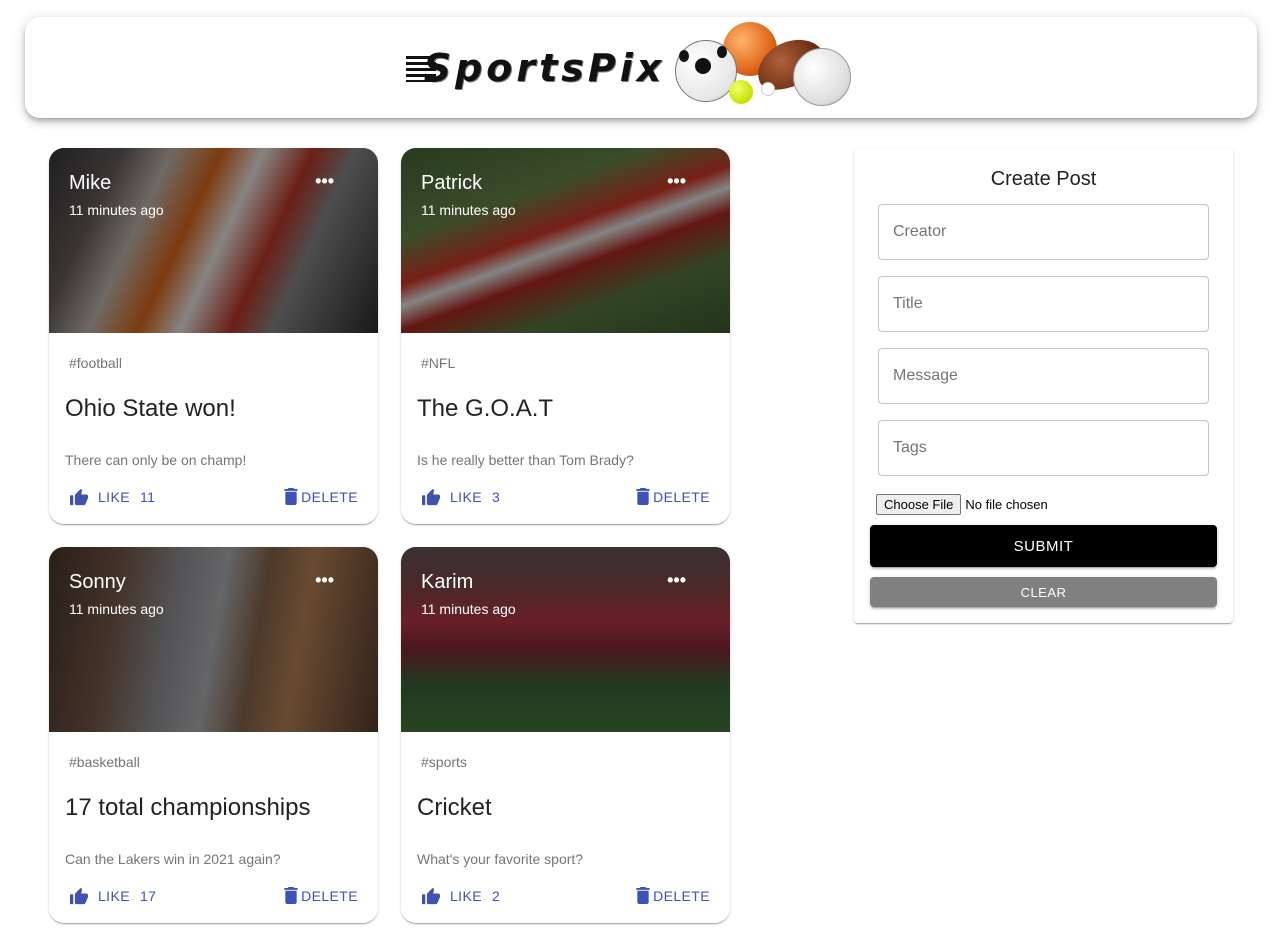  What do you see at coordinates (500, 859) in the screenshot?
I see `post-message: What's your favorite sport?` at bounding box center [500, 859].